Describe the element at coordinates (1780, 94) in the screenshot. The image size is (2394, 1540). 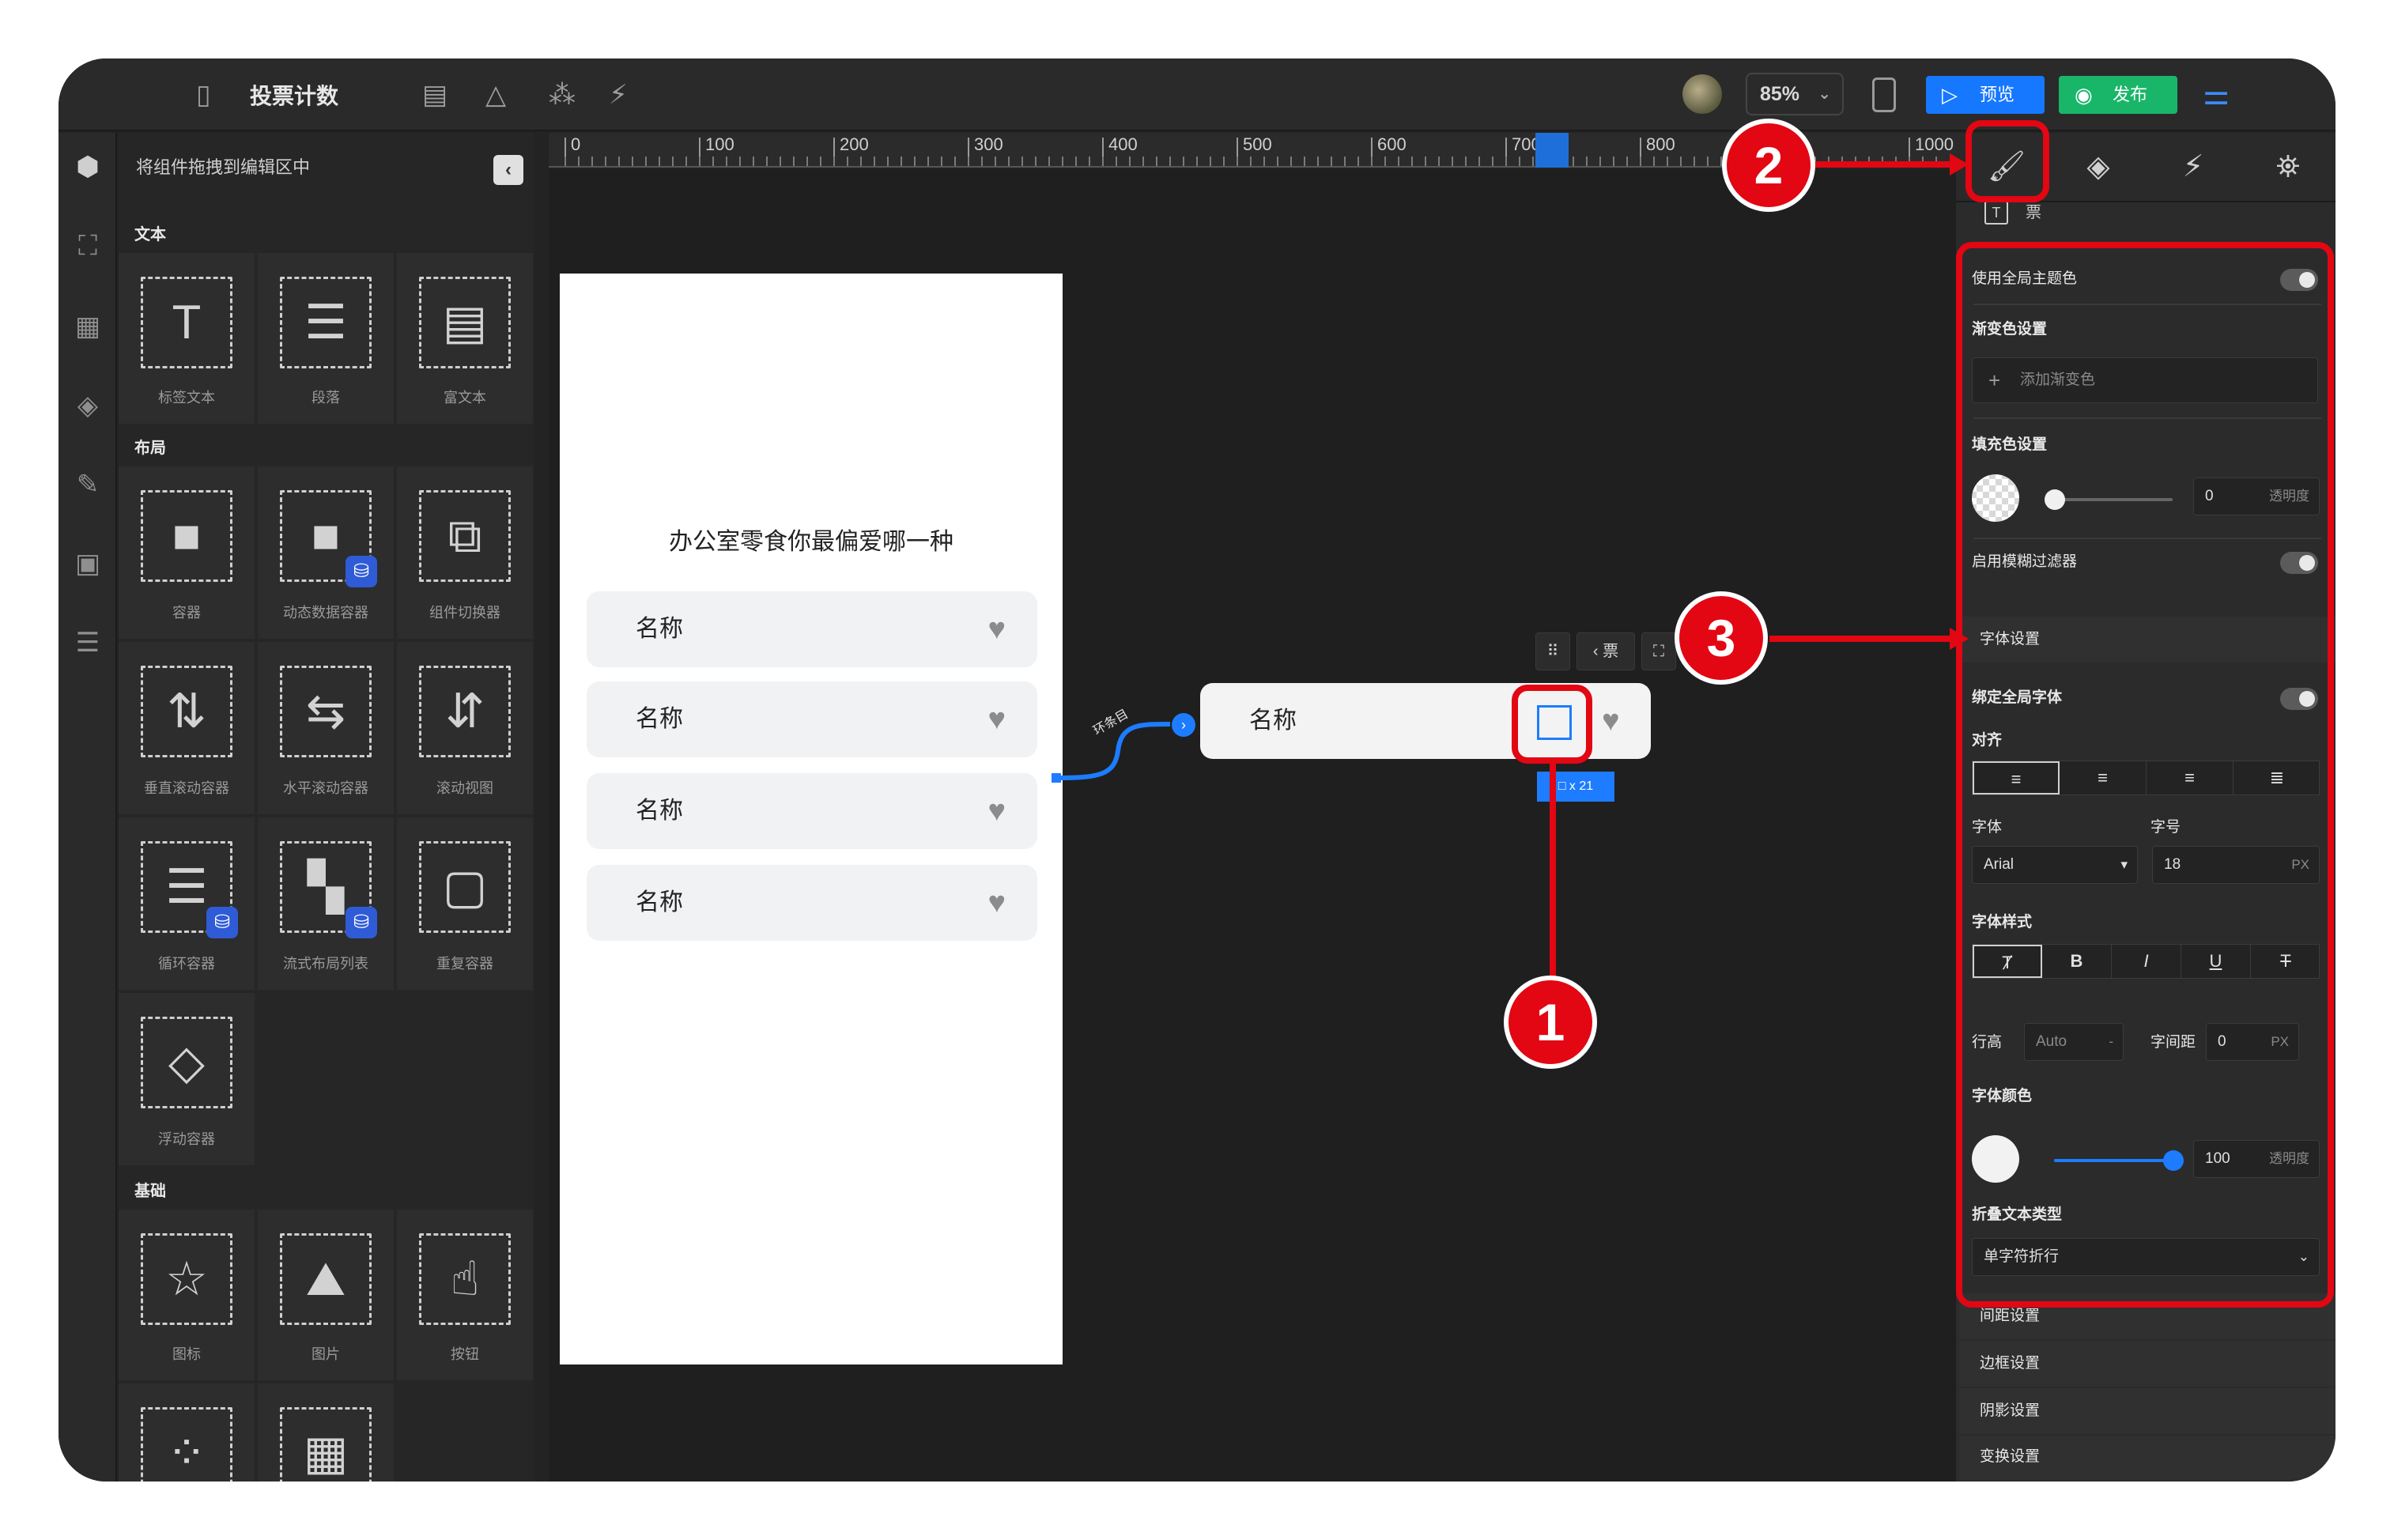
I see `zoom-value: 85%` at that location.